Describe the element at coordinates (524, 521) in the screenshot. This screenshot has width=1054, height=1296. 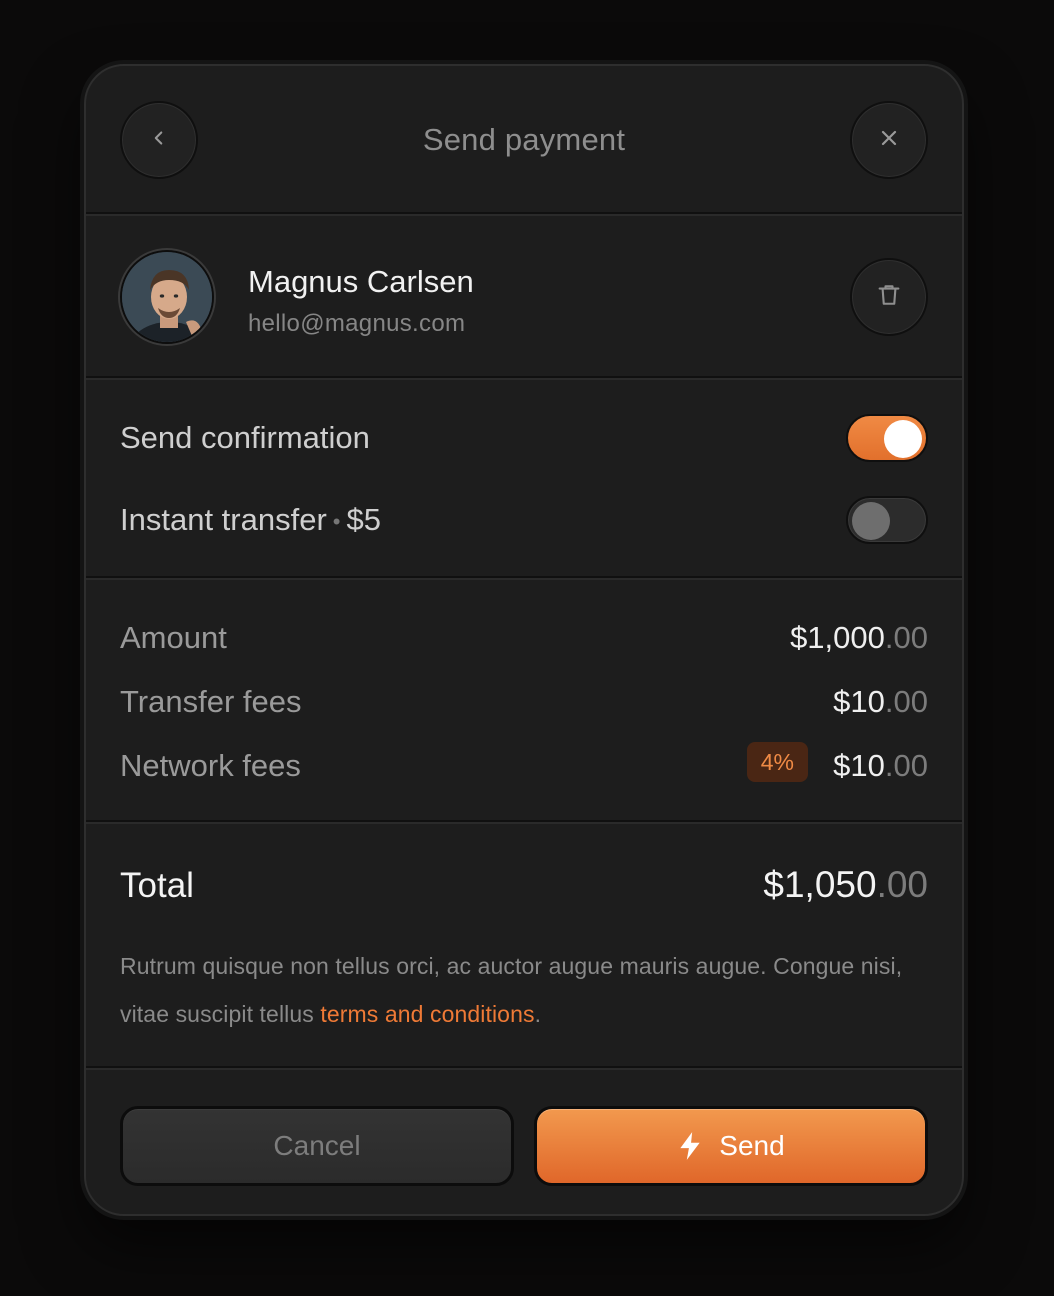
I see `instant-transfer-row: Instant transfer • $5` at that location.